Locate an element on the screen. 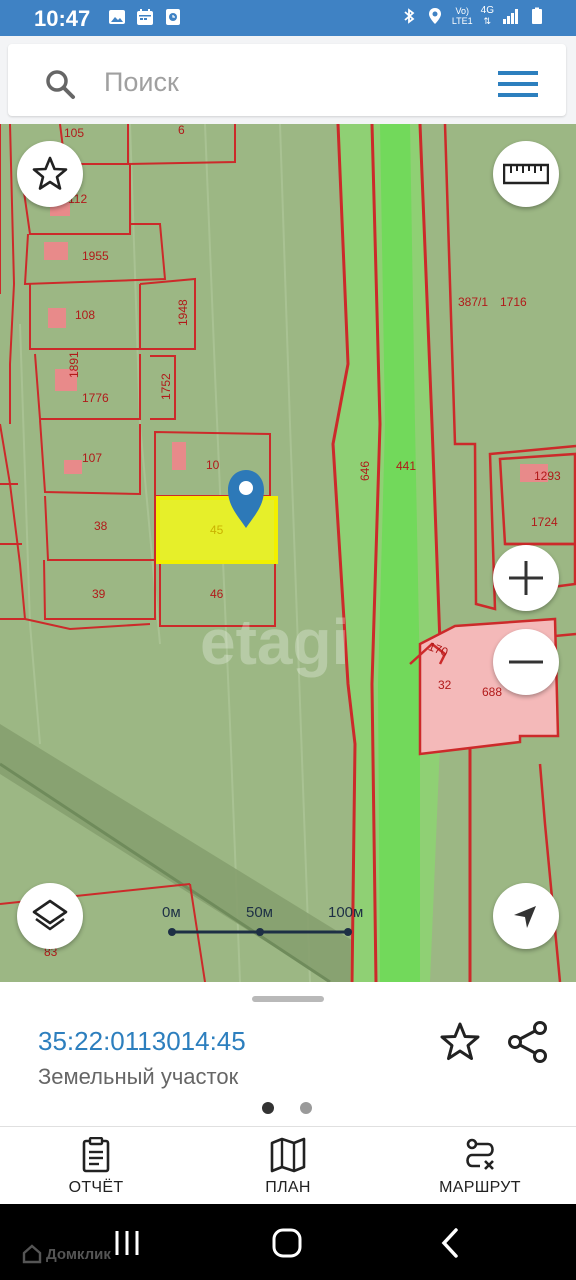 This screenshot has height=1280, width=576. scale-line is located at coordinates (260, 932).